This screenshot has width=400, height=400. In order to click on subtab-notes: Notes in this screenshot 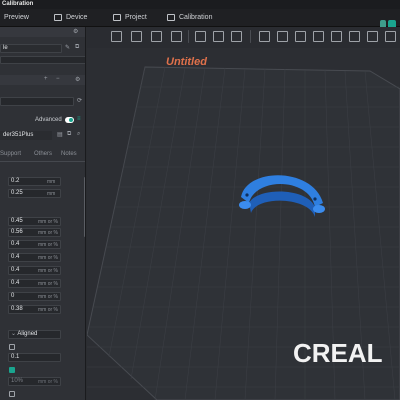, I will do `click(69, 154)`.